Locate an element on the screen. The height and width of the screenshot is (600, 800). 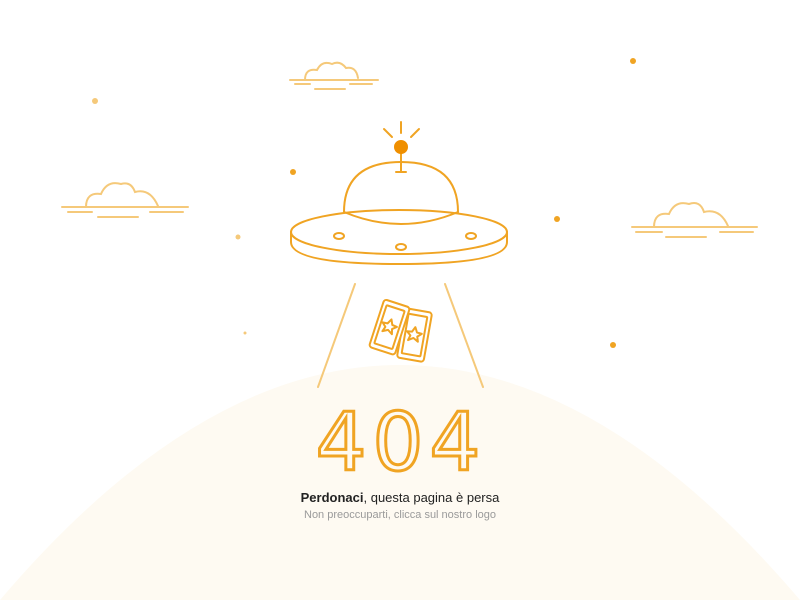
error-subtitle: Non preoccuparti, clicca sul nostro logo is located at coordinates (400, 515).